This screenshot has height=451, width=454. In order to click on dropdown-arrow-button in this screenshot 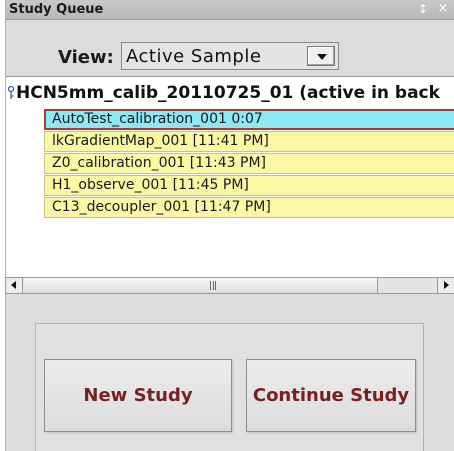, I will do `click(321, 56)`.